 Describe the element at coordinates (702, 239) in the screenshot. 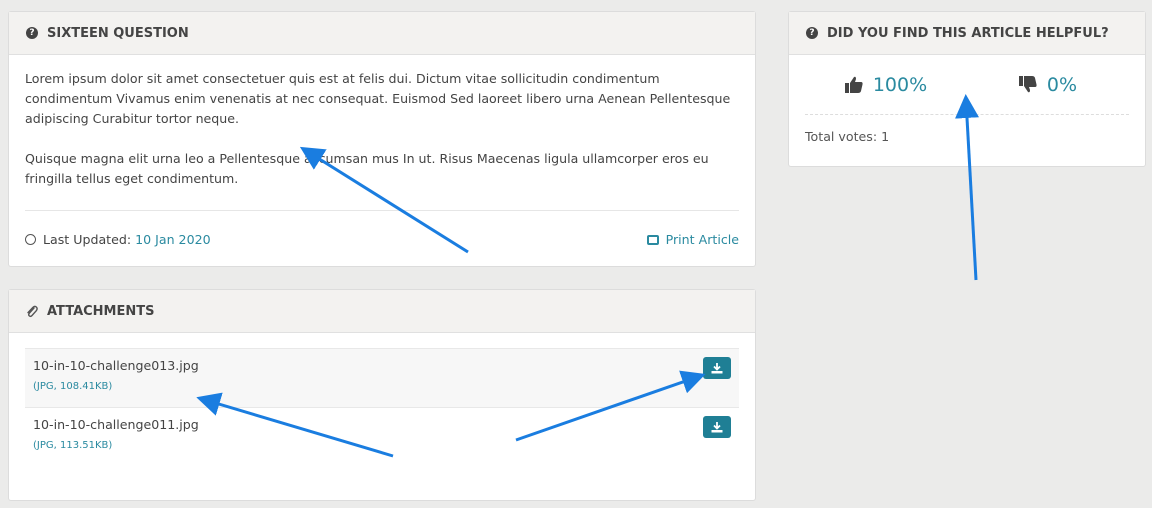

I see `print-article-label: Print Article` at that location.